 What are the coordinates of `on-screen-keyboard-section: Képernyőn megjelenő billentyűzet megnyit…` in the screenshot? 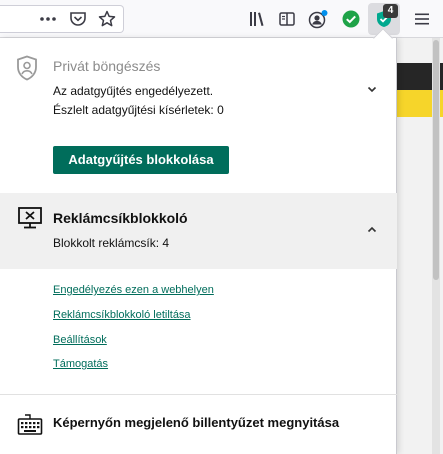 It's located at (198, 429).